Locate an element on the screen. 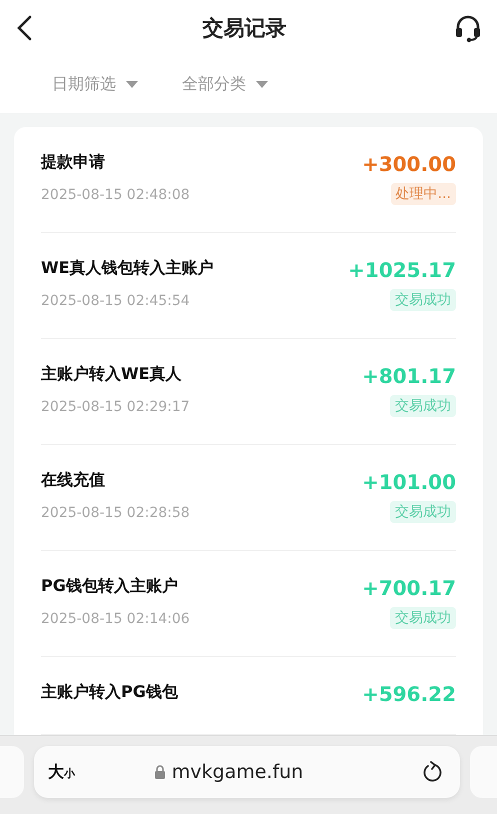 The image size is (497, 814). transaction-title: 主账户转入WE真人 is located at coordinates (112, 374).